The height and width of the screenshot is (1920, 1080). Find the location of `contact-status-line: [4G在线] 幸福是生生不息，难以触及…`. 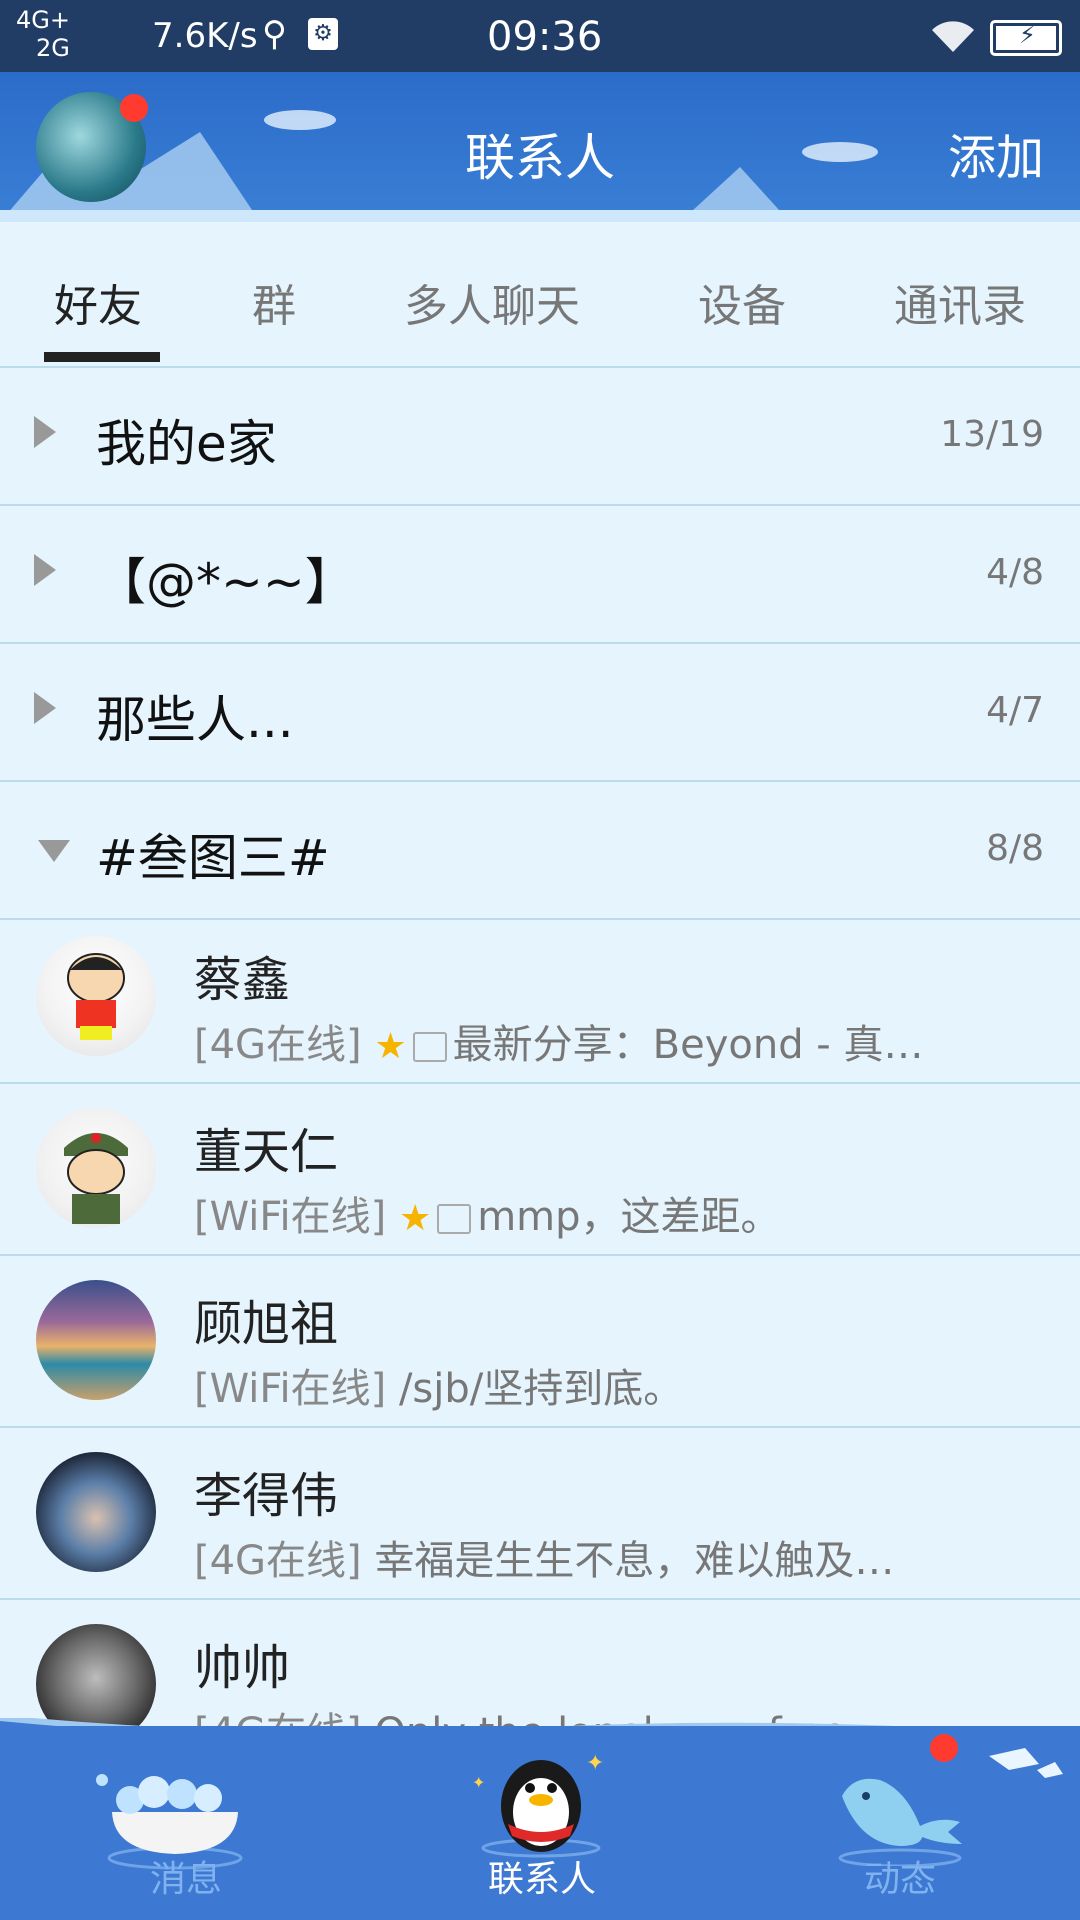

contact-status-line: [4G在线] 幸福是生生不息，难以触及… is located at coordinates (544, 1557).